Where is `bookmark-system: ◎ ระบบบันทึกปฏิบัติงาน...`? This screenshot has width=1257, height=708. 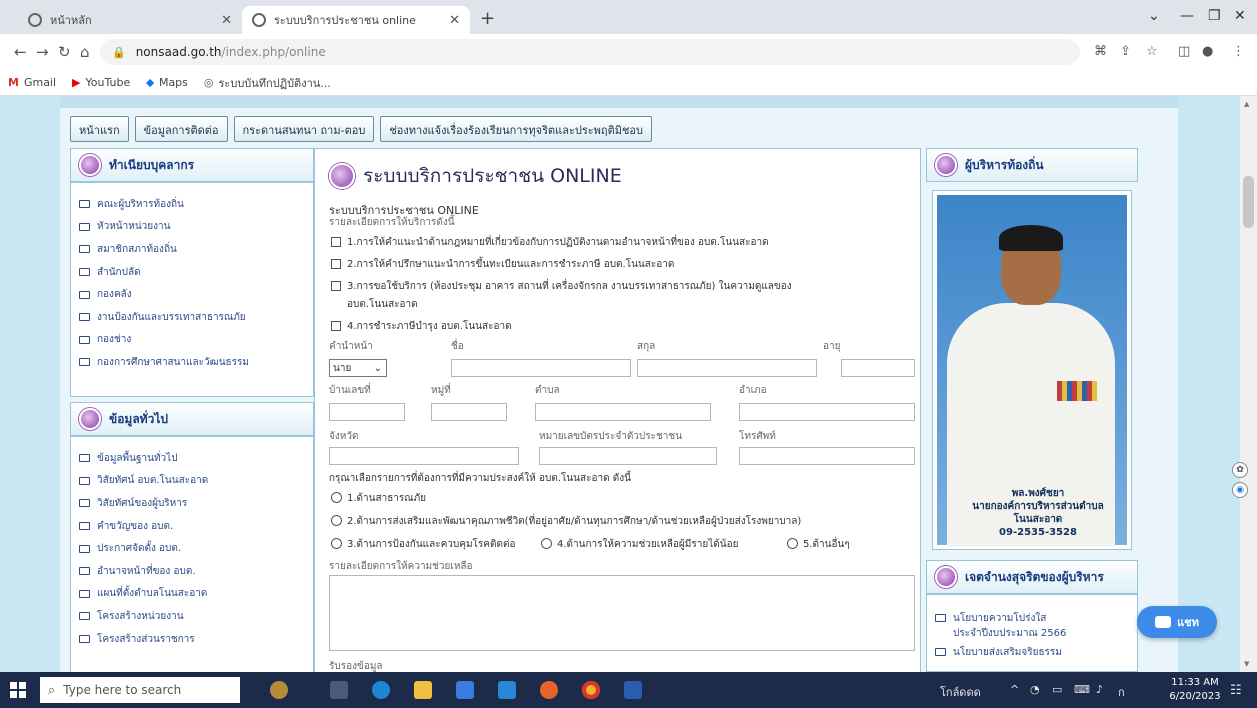
bookmark-system: ◎ ระบบบันทึกปฏิบัติงาน... is located at coordinates (267, 83).